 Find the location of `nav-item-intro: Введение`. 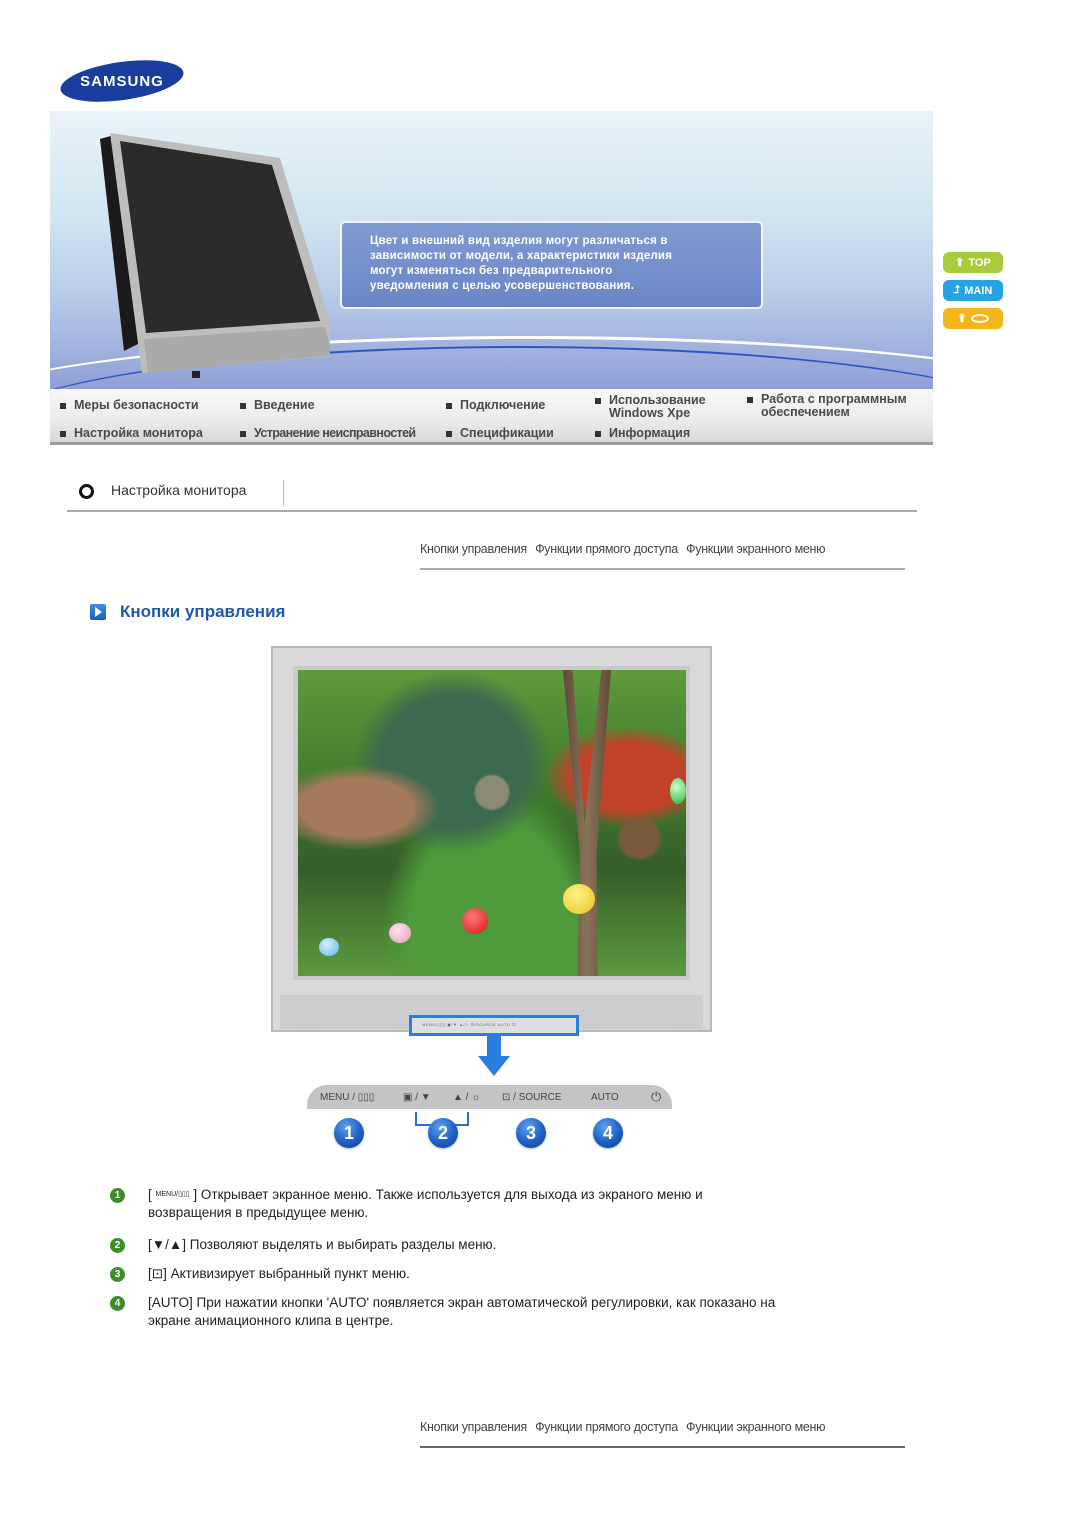

nav-item-intro: Введение is located at coordinates (277, 405).